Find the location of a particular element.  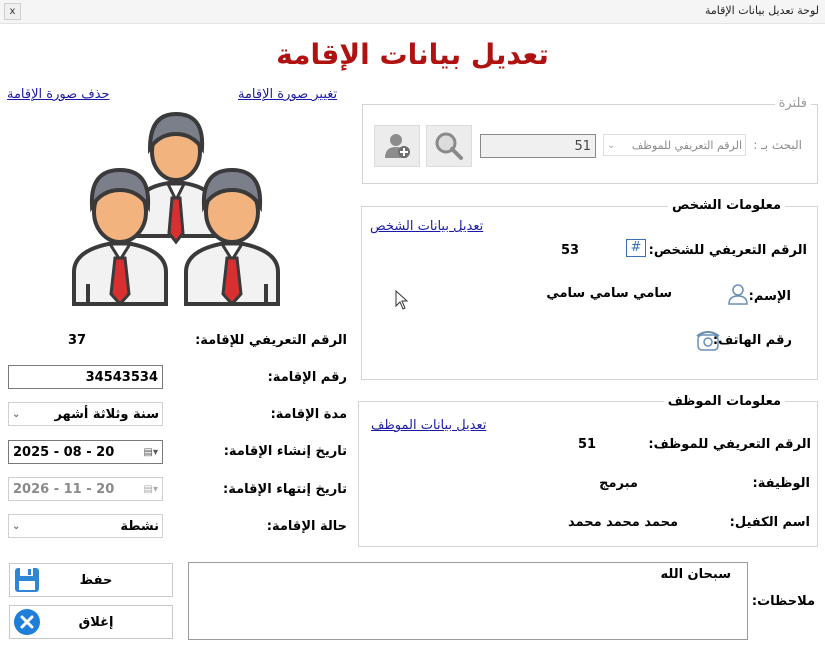

residence-id-value: 37 is located at coordinates (77, 340).